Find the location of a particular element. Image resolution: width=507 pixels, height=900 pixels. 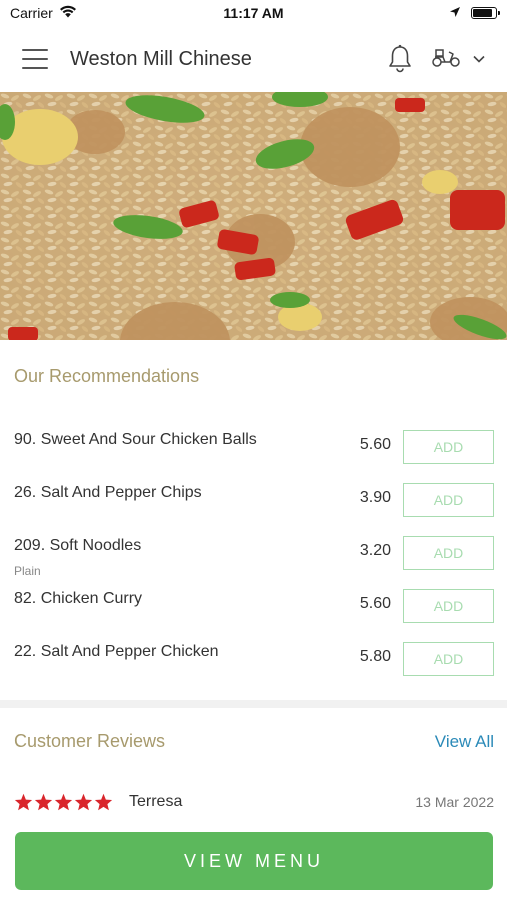

review-date: 13 Mar 2022 is located at coordinates (454, 802).